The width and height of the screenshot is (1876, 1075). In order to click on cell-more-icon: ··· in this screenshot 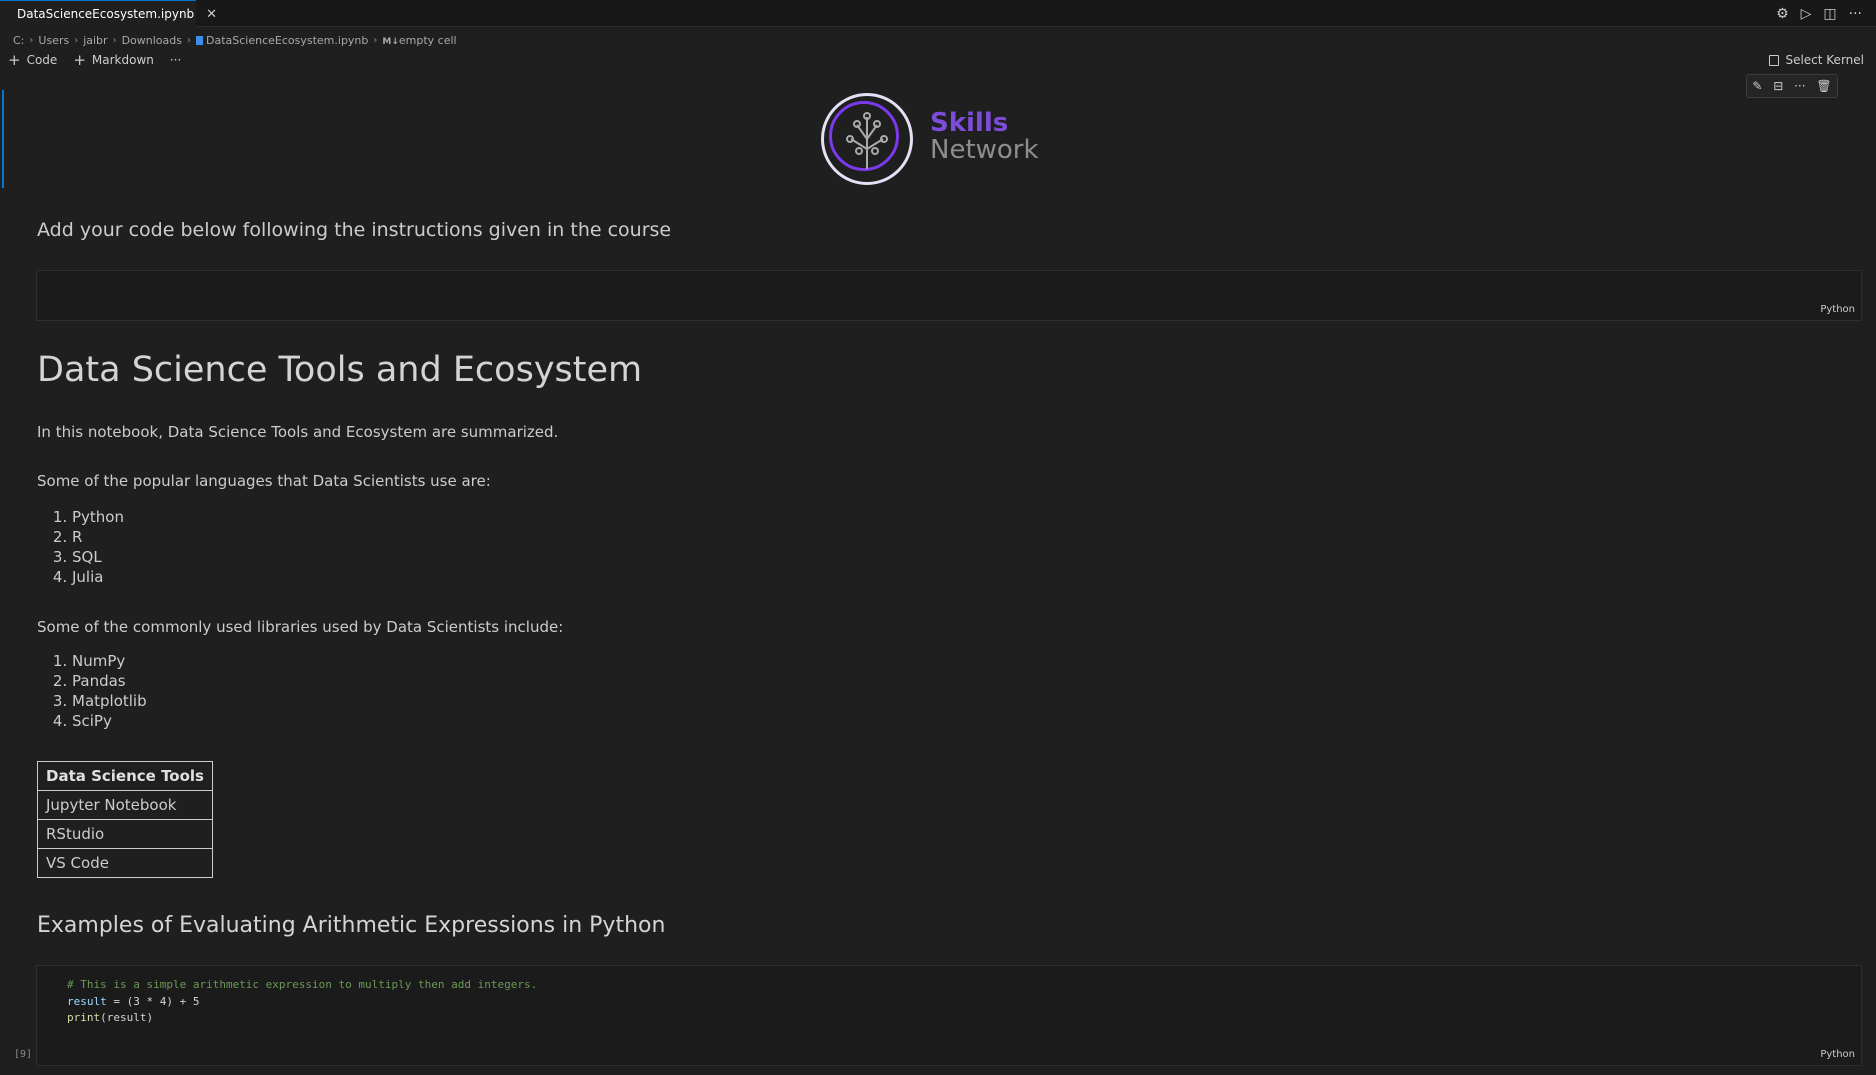, I will do `click(1799, 86)`.